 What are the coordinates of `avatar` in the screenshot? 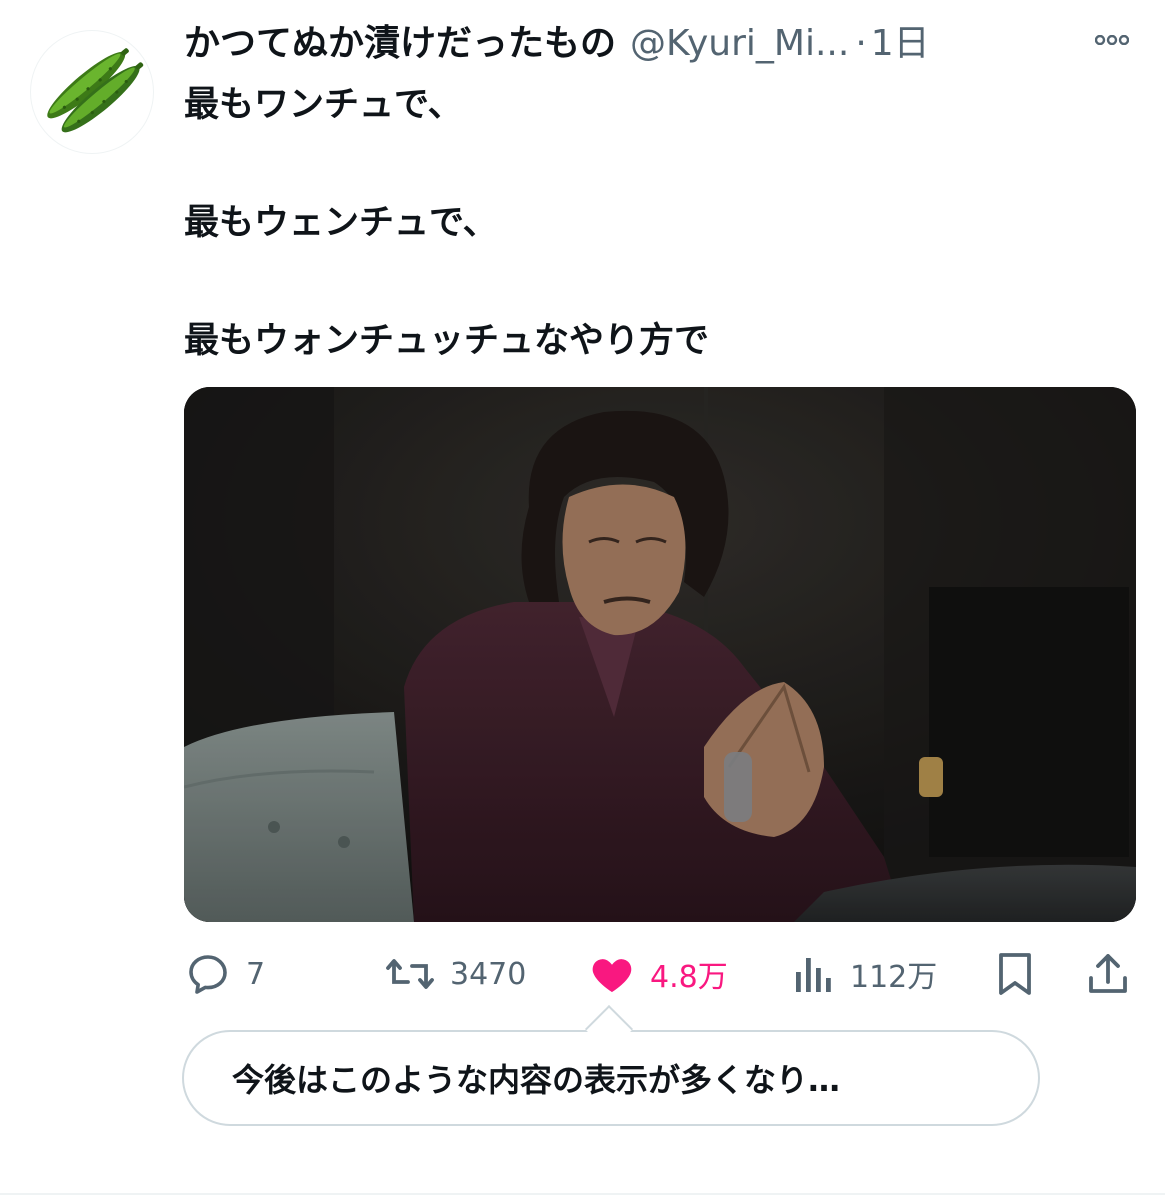 It's located at (92, 92).